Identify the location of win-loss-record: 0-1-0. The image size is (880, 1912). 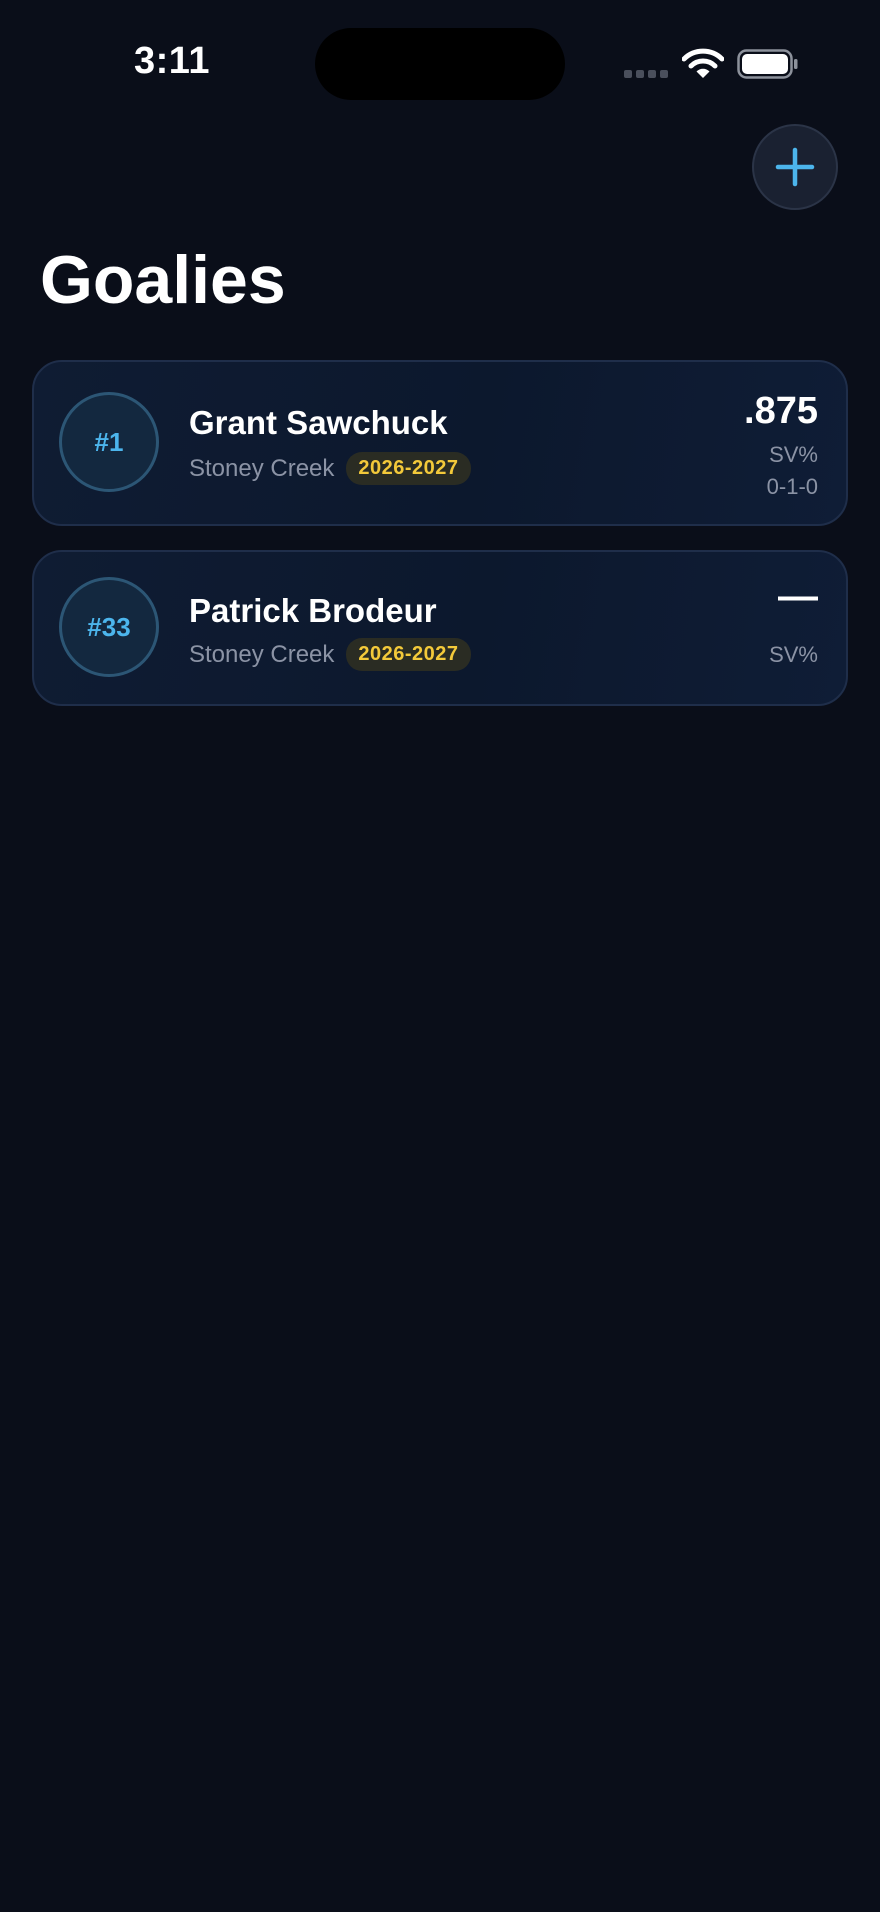
(792, 486).